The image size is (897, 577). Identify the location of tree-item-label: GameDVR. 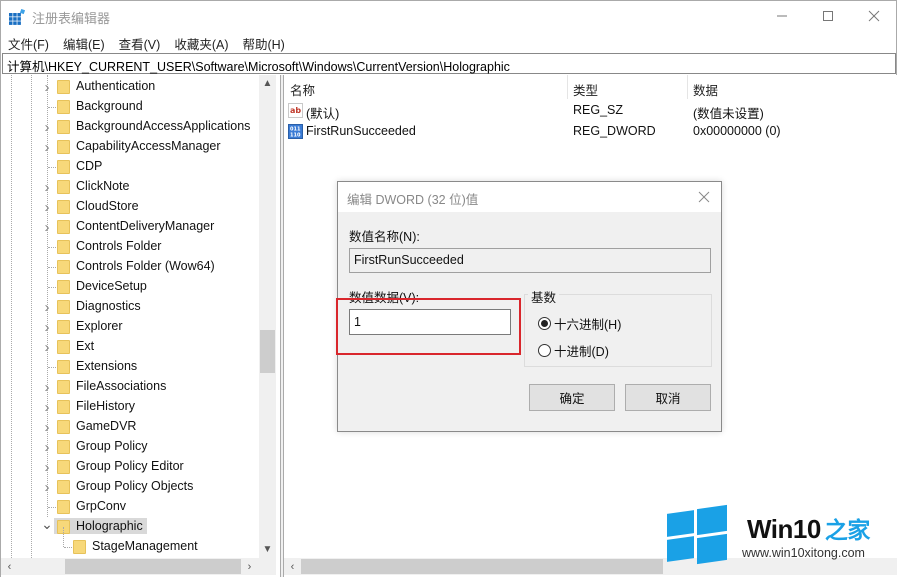
(106, 426).